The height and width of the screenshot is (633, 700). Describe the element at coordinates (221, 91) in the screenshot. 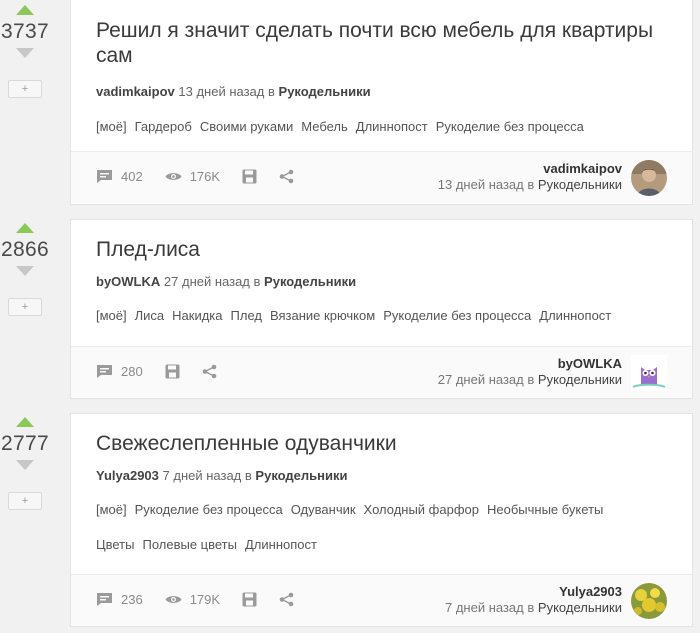

I see `post-time: 13 дней назад` at that location.